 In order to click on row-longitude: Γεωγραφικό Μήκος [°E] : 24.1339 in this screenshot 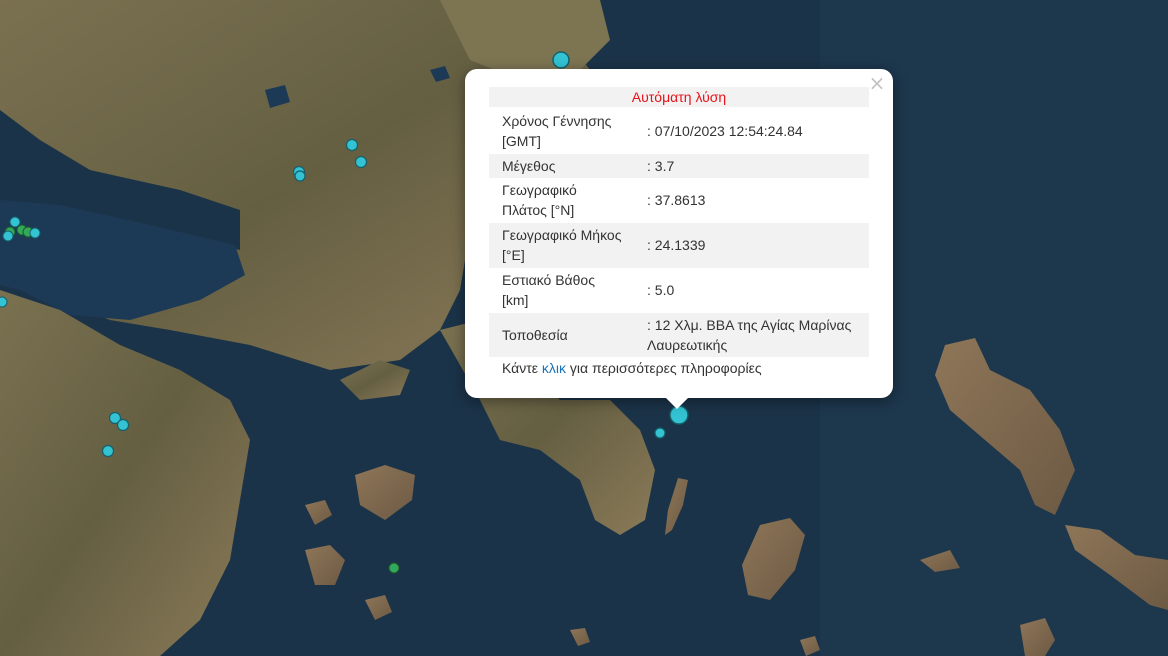, I will do `click(679, 245)`.